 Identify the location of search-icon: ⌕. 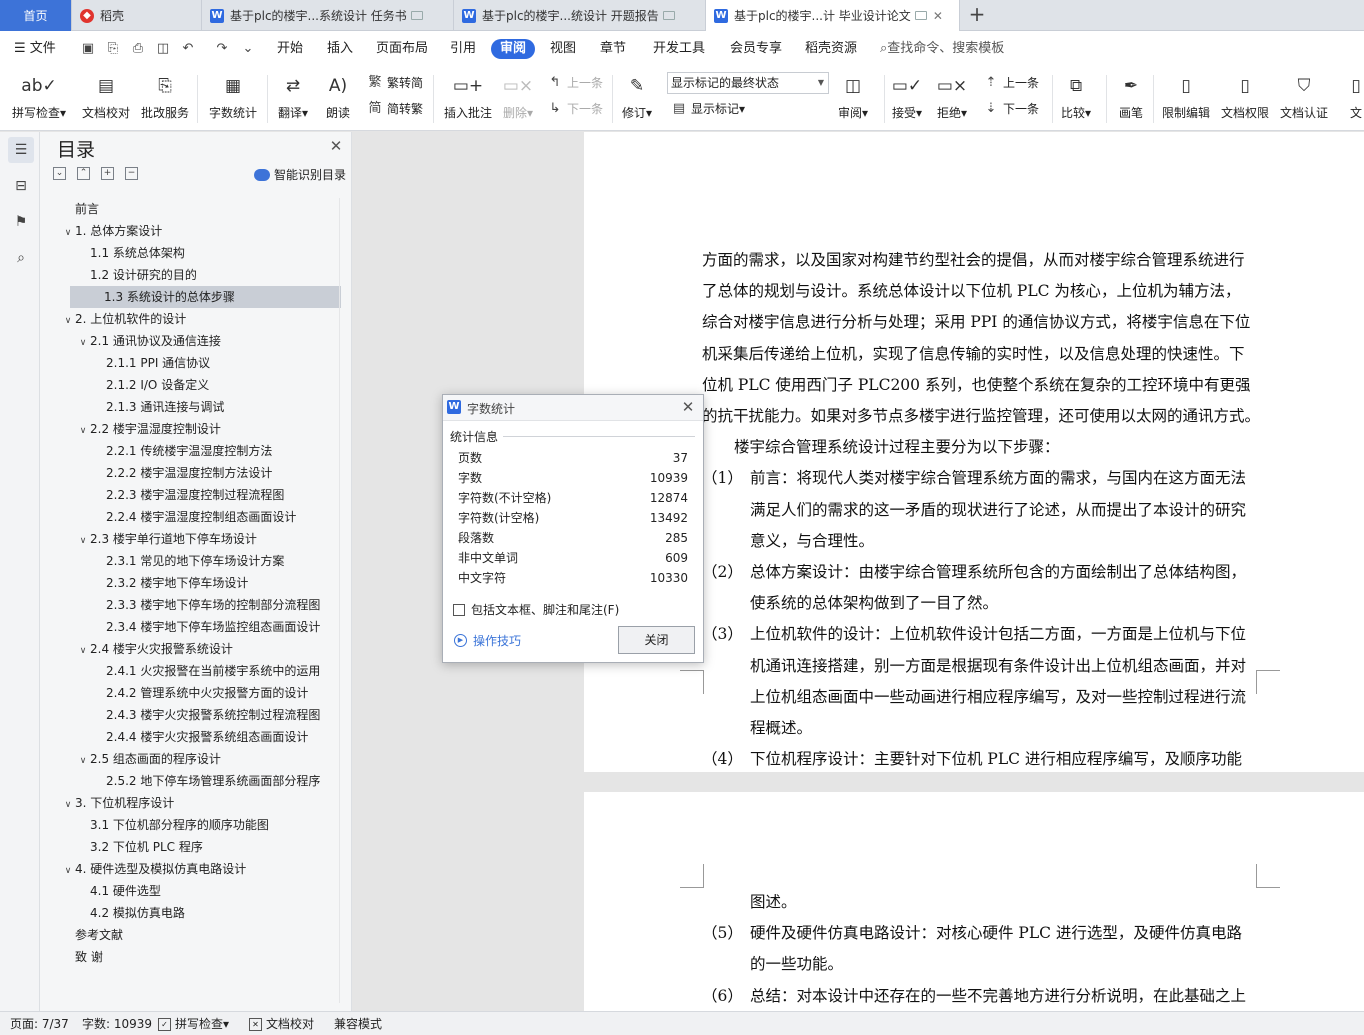
(21, 258).